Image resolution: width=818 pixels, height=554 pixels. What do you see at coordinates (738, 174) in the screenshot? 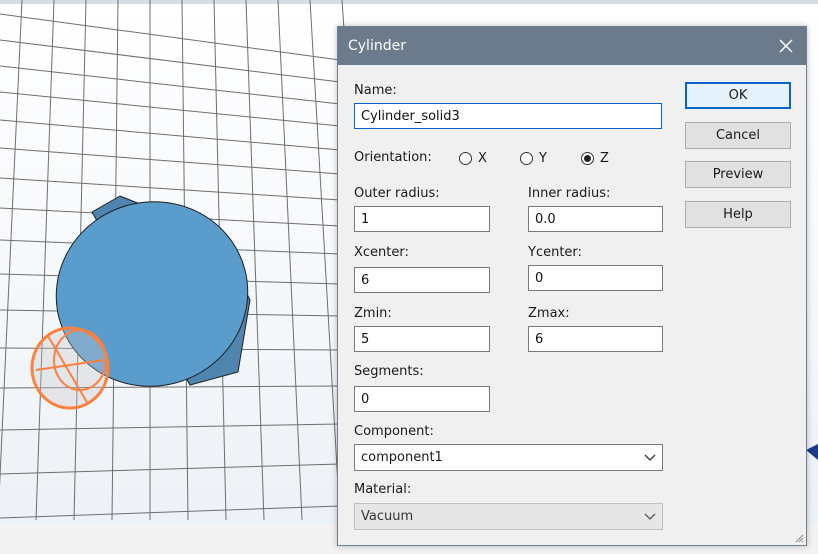
I see `preview-button: Preview` at bounding box center [738, 174].